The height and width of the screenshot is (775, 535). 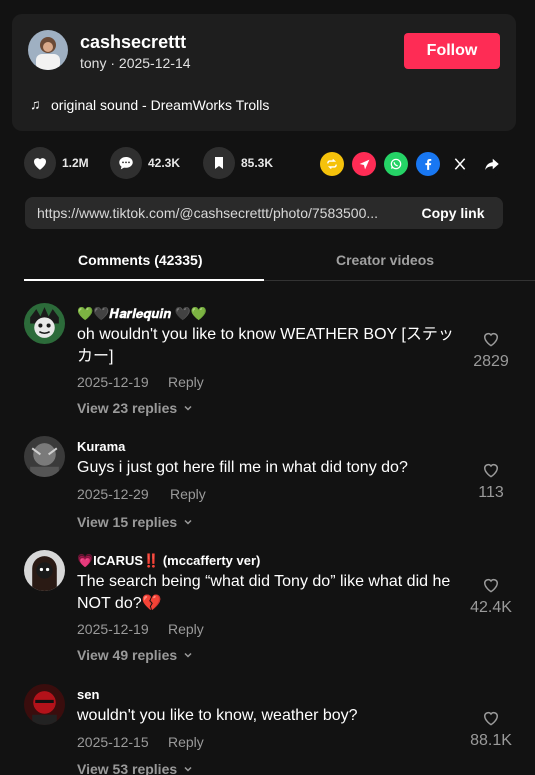 I want to click on tab-comments: Comments (42335), so click(x=140, y=260).